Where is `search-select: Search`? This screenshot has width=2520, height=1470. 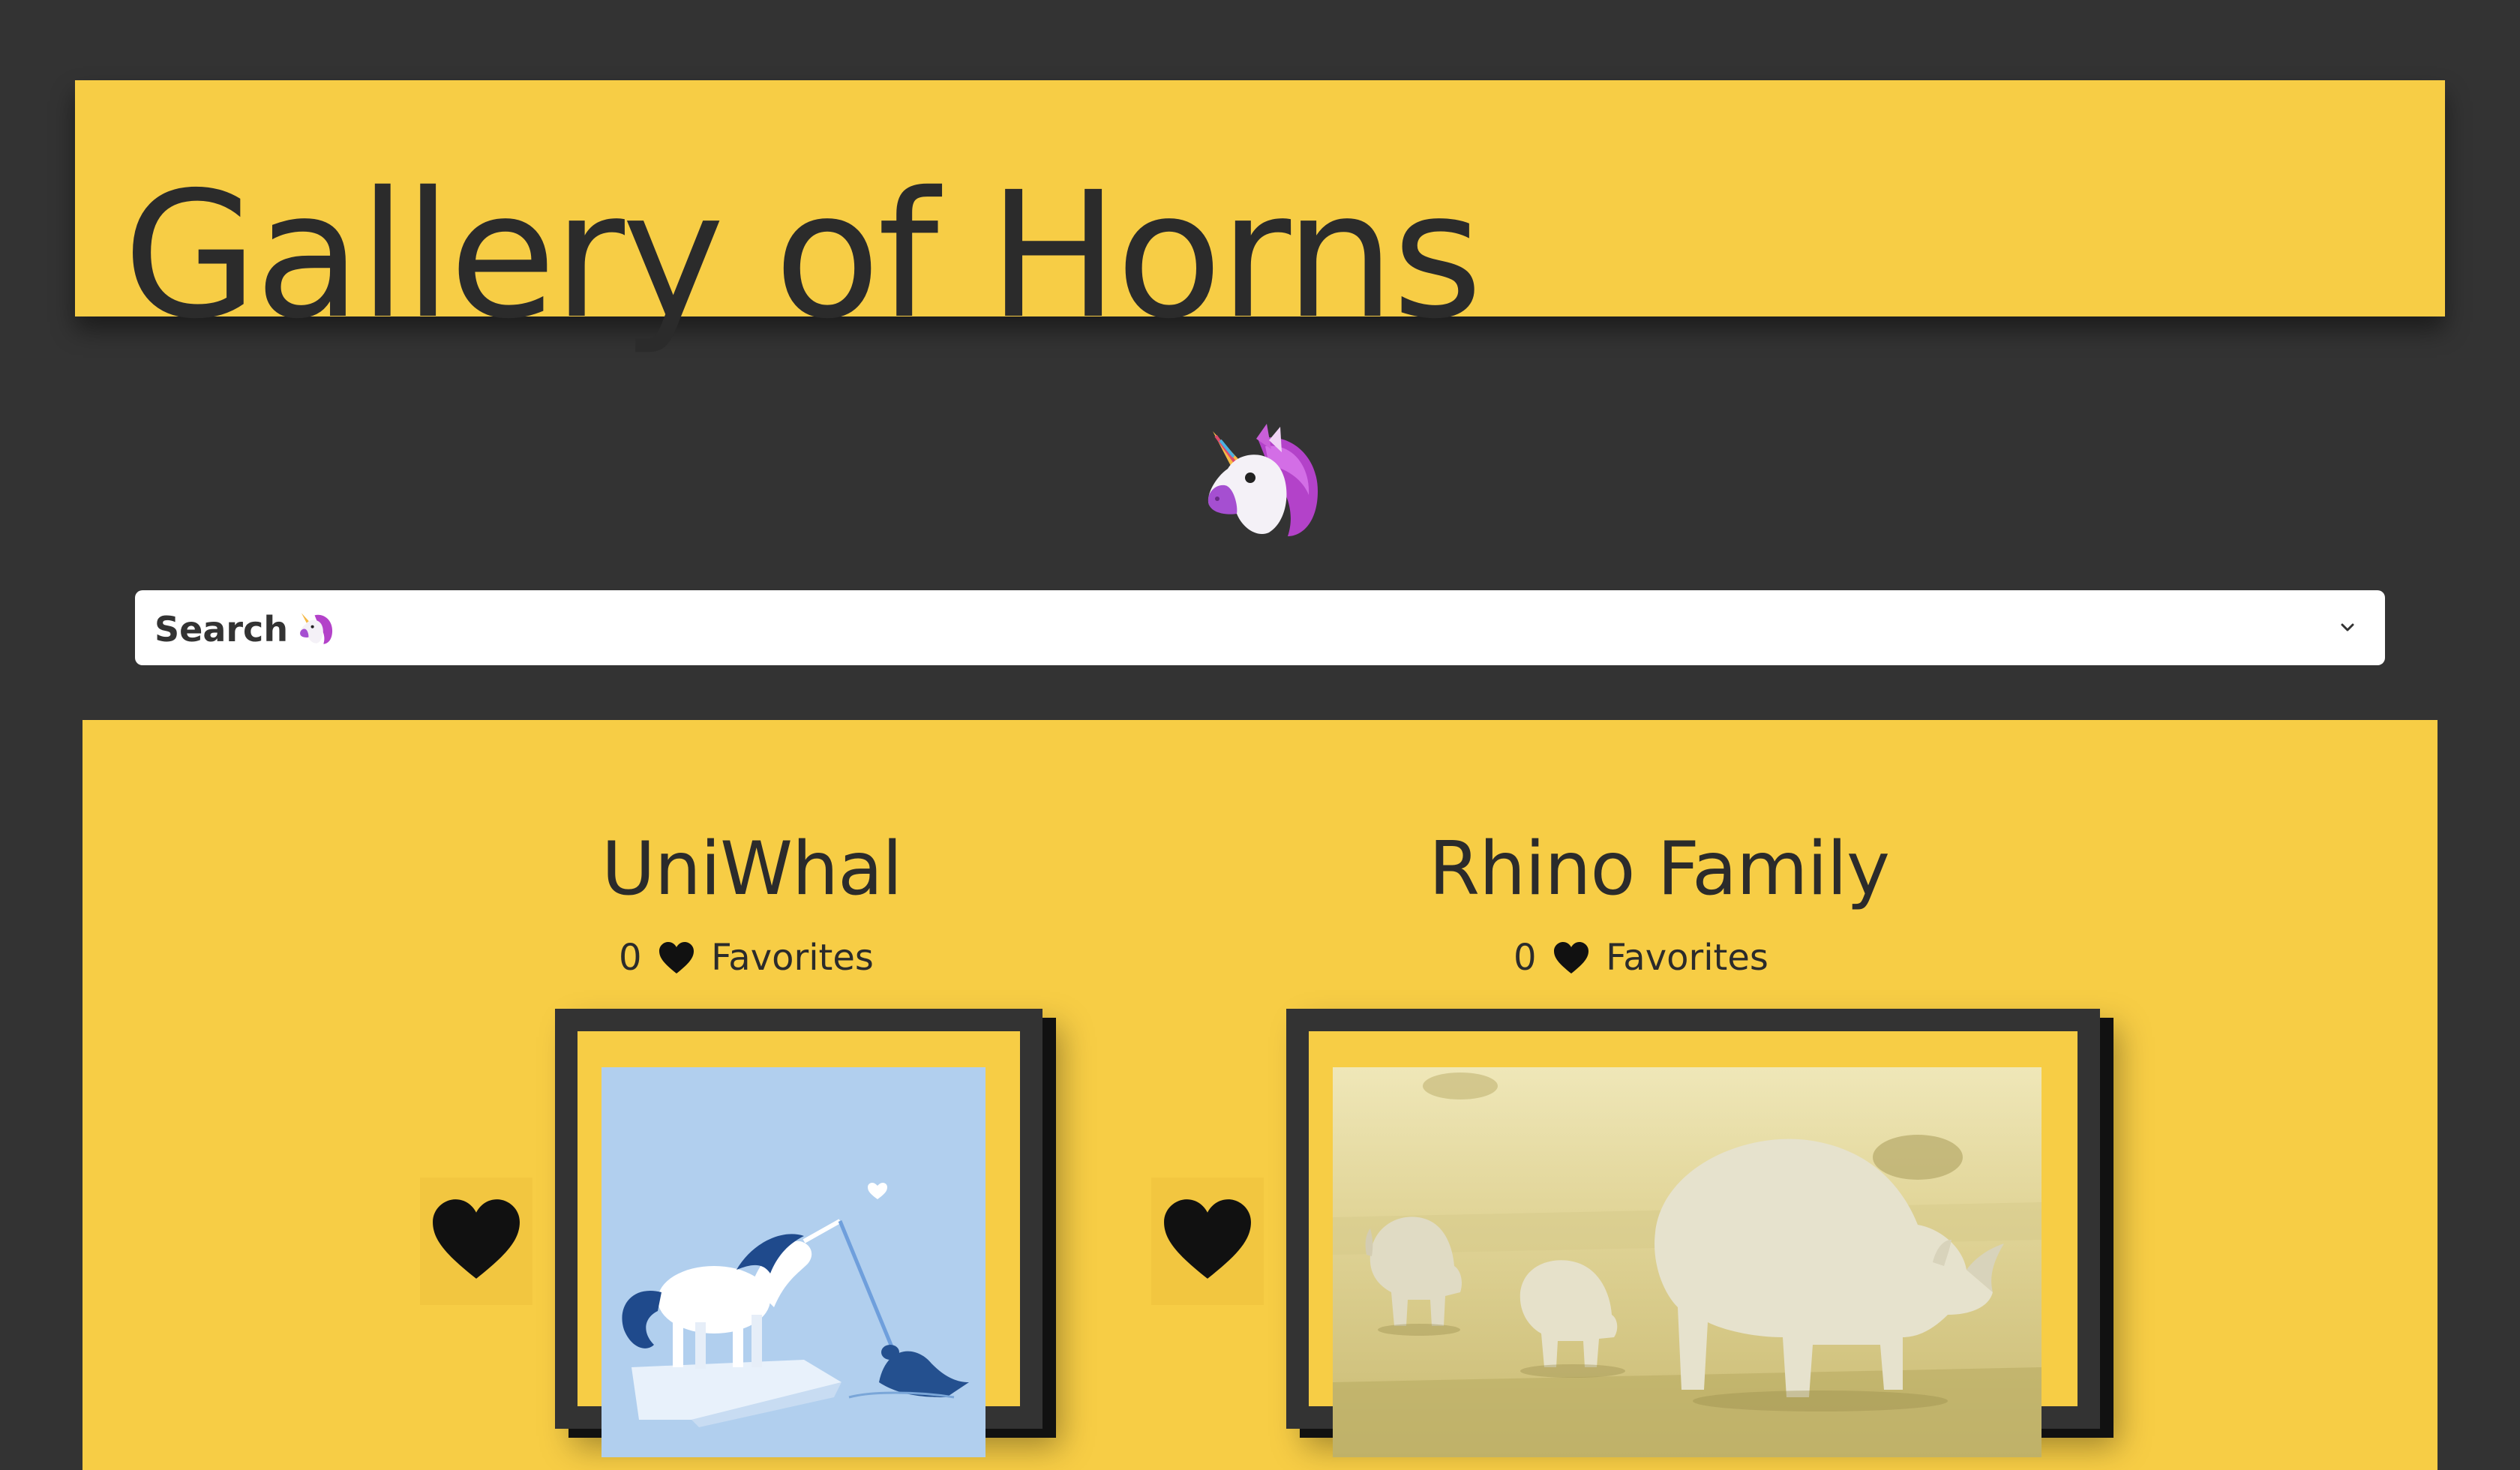 search-select: Search is located at coordinates (1260, 627).